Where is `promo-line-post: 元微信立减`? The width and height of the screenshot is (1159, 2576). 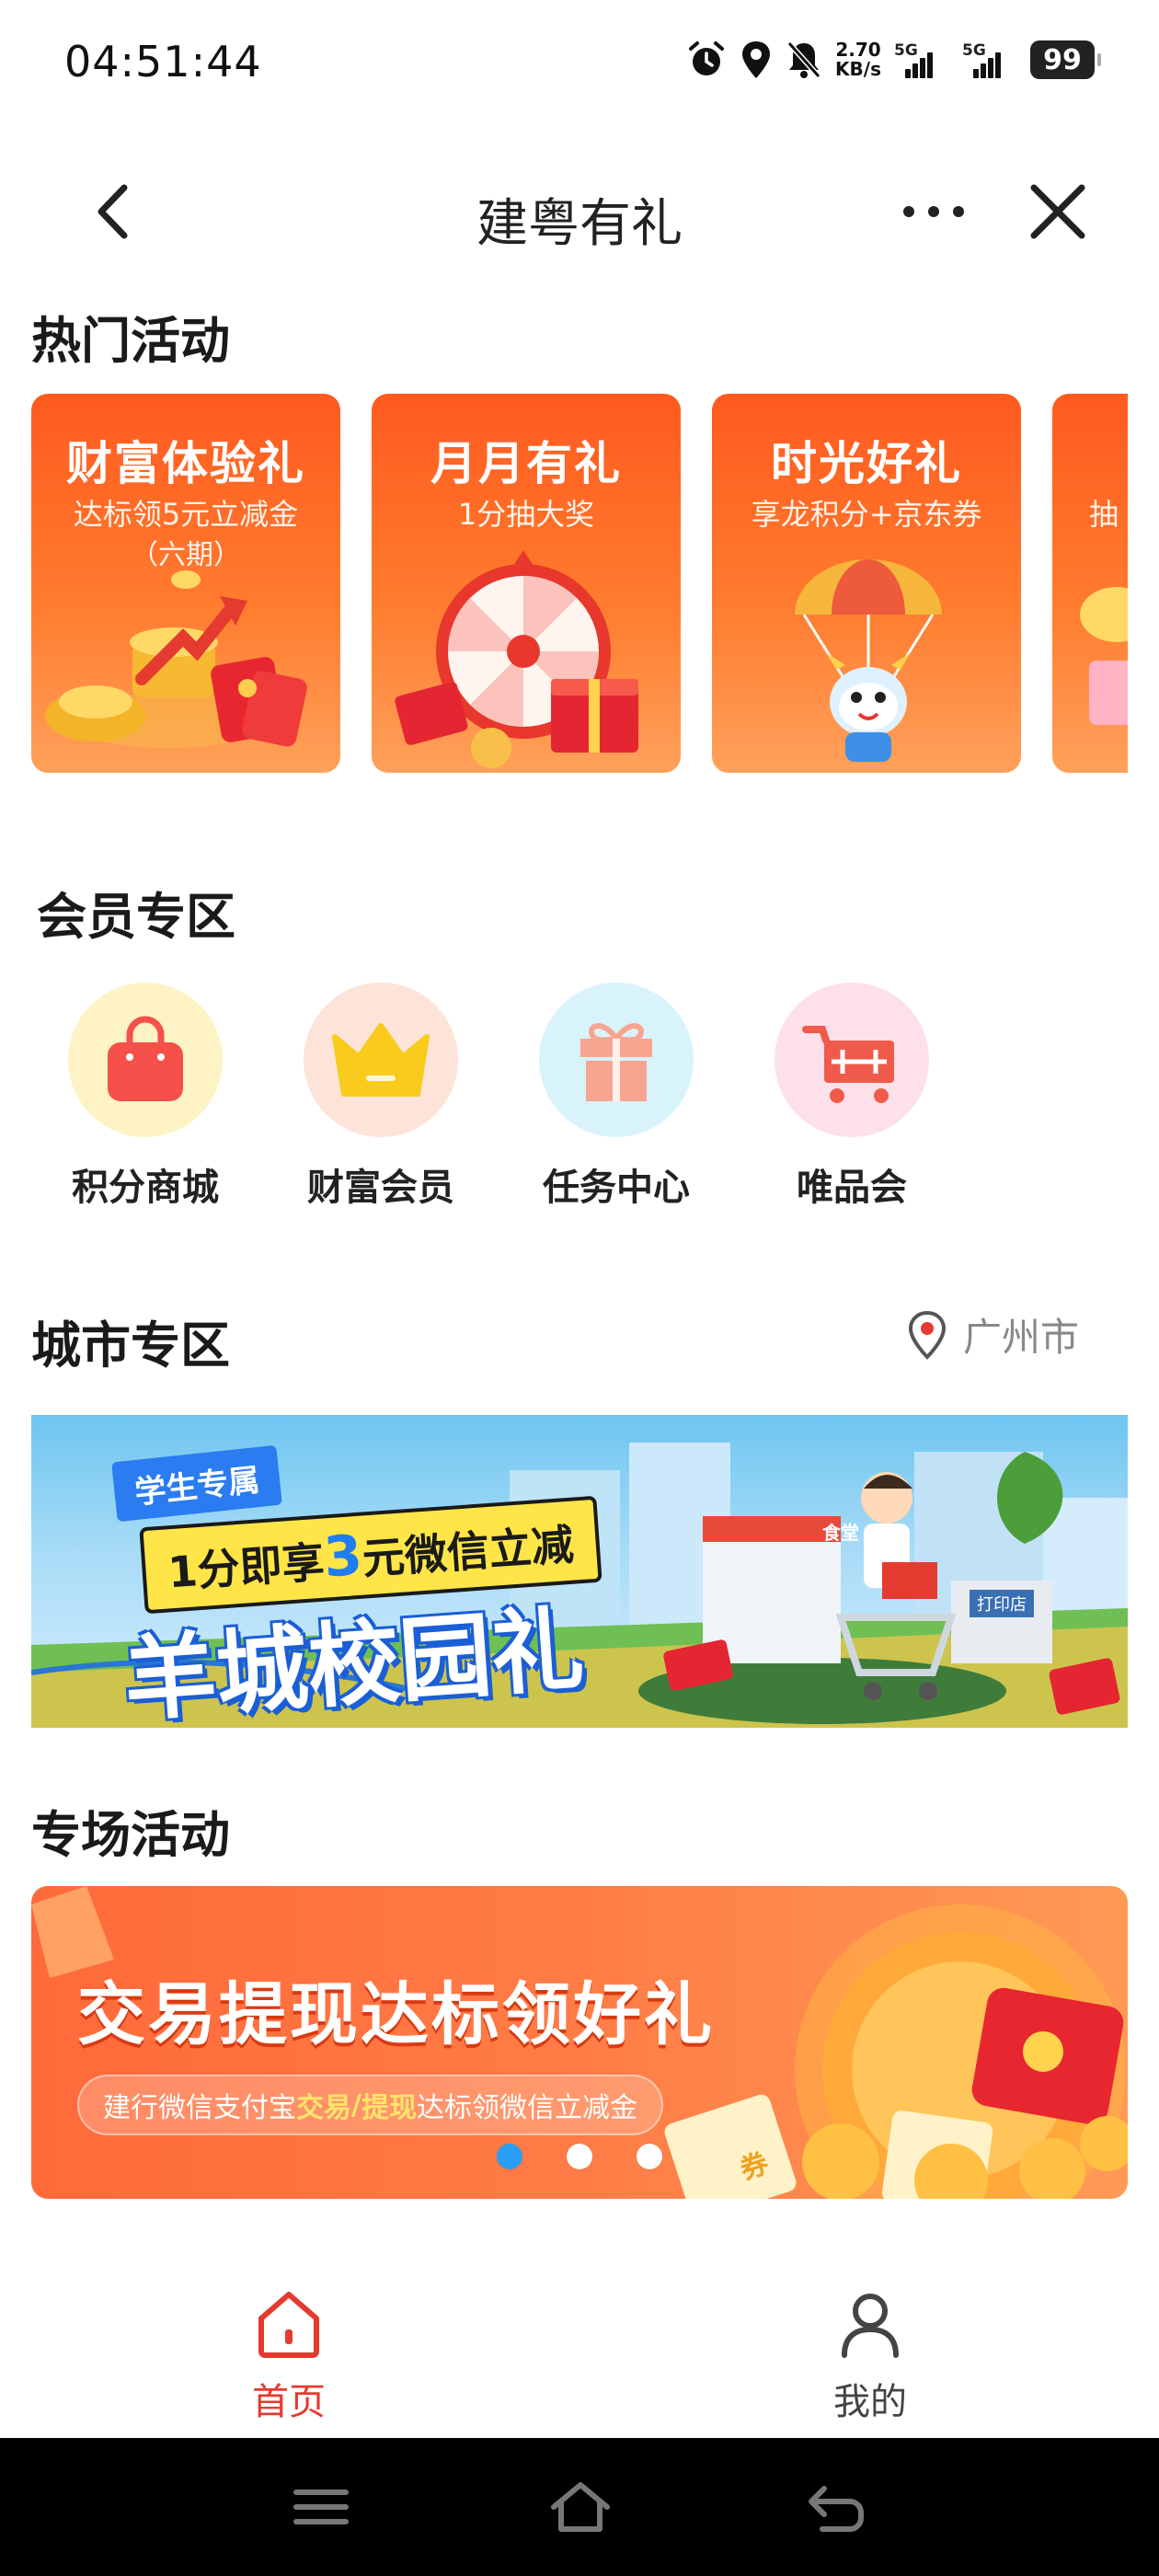
promo-line-post: 元微信立减 is located at coordinates (468, 1551).